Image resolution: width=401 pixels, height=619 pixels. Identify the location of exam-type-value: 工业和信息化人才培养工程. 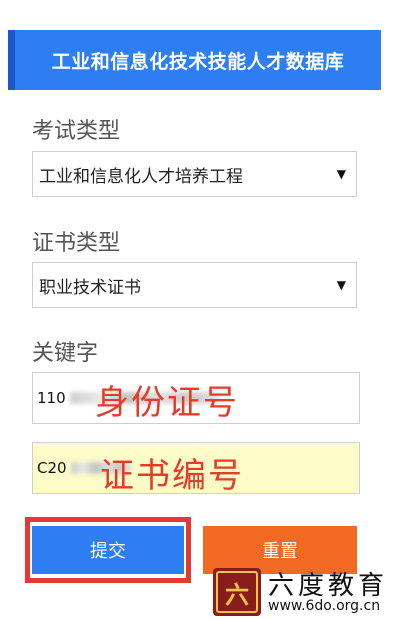
(141, 176).